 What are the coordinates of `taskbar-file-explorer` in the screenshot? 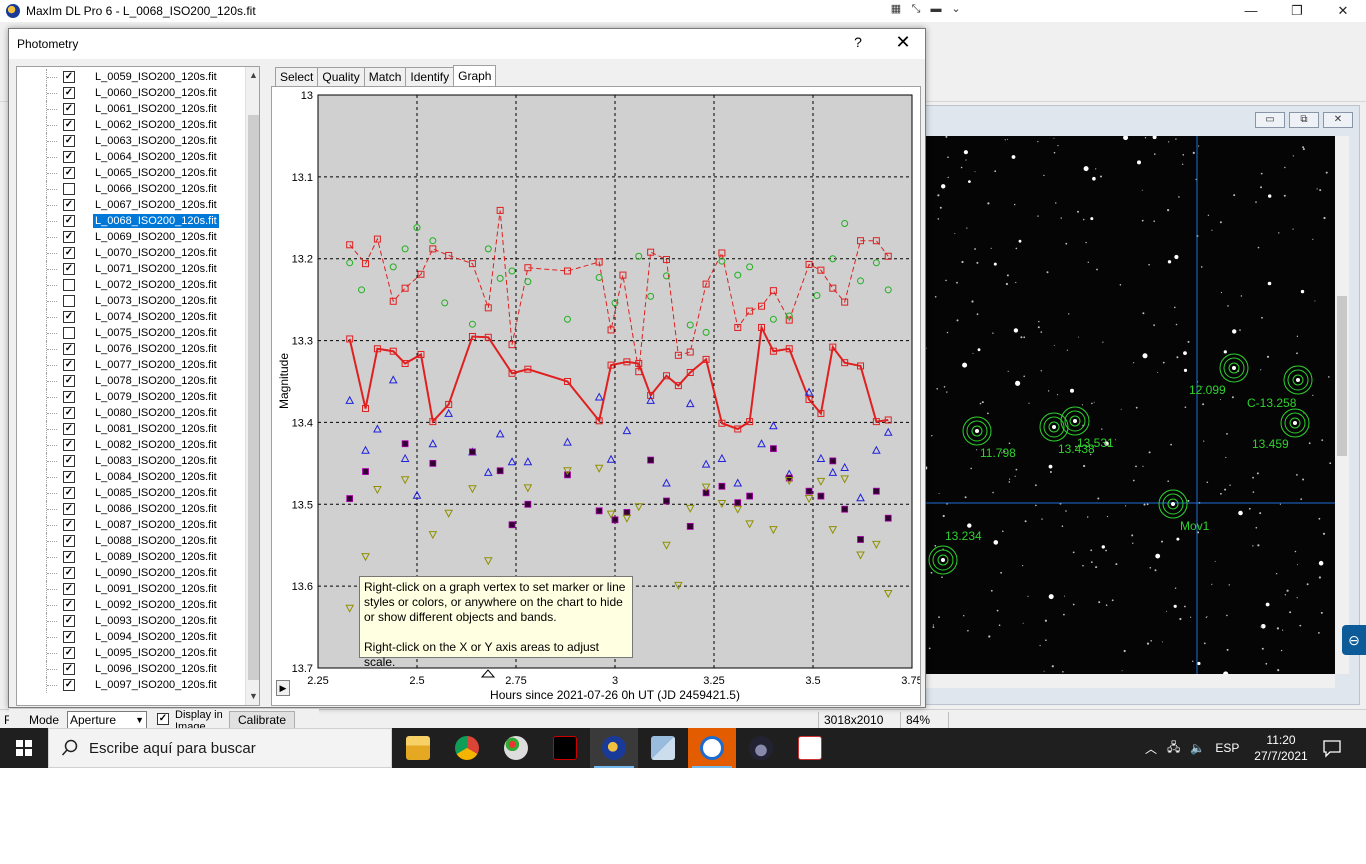 It's located at (418, 748).